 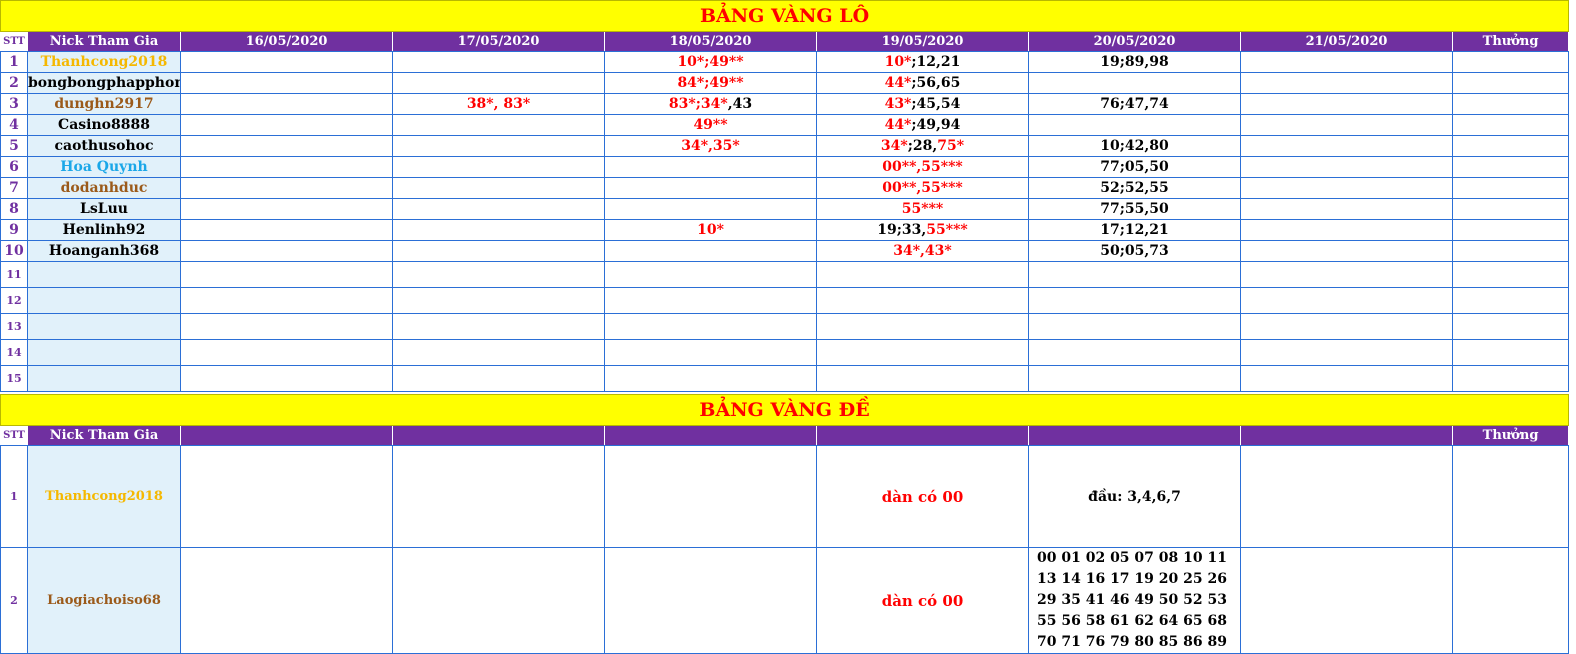 What do you see at coordinates (1134, 146) in the screenshot?
I see `lo-cell-20/05/2020: 10;42,80` at bounding box center [1134, 146].